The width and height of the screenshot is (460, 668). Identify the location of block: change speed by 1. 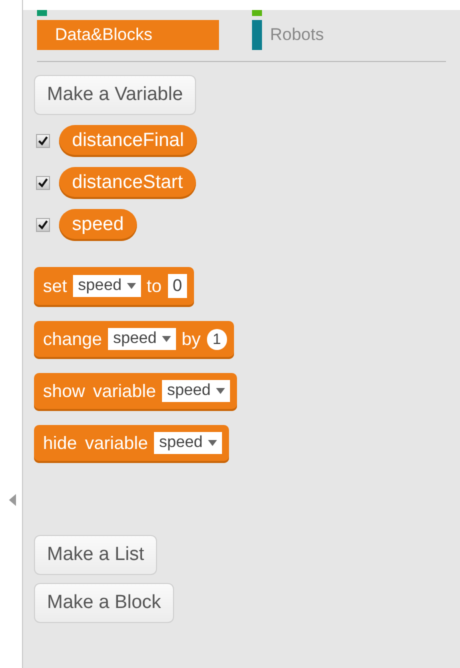
(134, 340).